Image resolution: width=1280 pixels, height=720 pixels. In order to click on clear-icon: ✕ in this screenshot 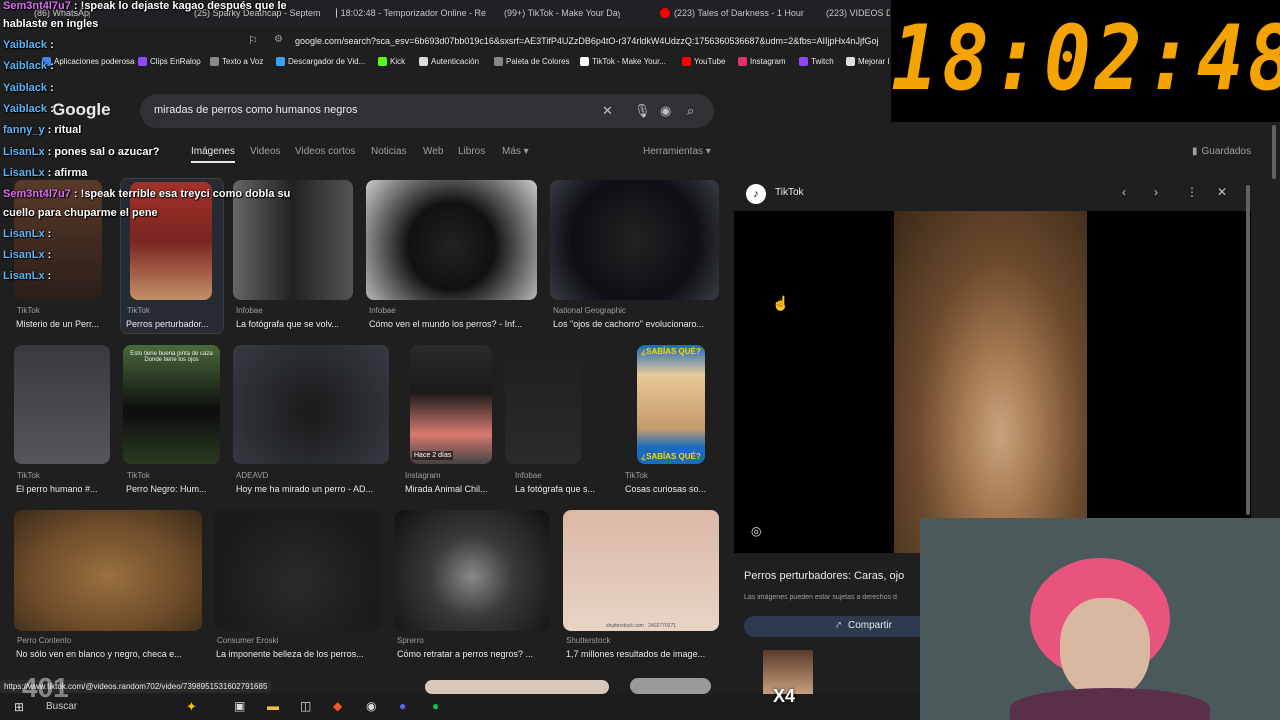, I will do `click(607, 111)`.